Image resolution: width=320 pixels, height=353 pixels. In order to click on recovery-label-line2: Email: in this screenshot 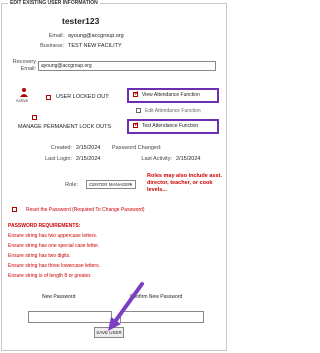, I will do `click(28, 69)`.